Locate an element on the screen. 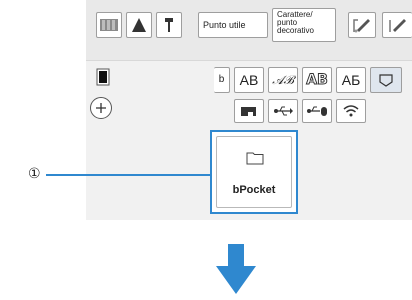 The image size is (412, 300). pin-icon is located at coordinates (169, 25).